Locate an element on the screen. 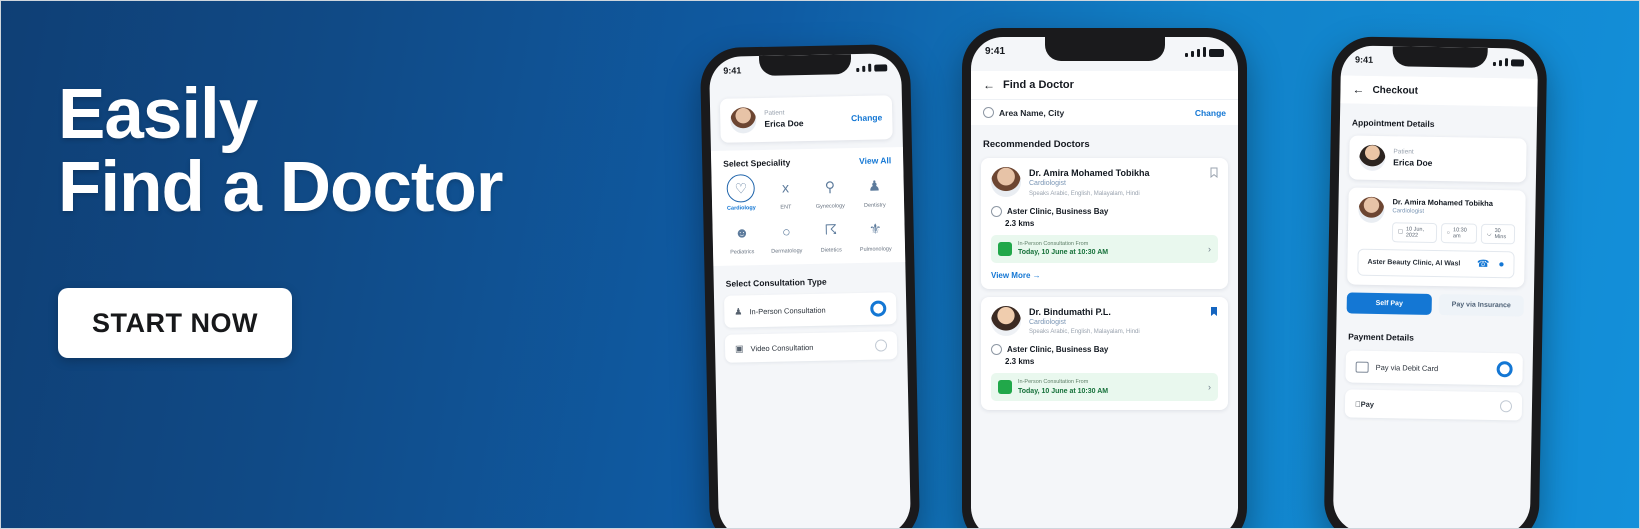 The height and width of the screenshot is (529, 1640). clock-icon: ○ is located at coordinates (1448, 233).